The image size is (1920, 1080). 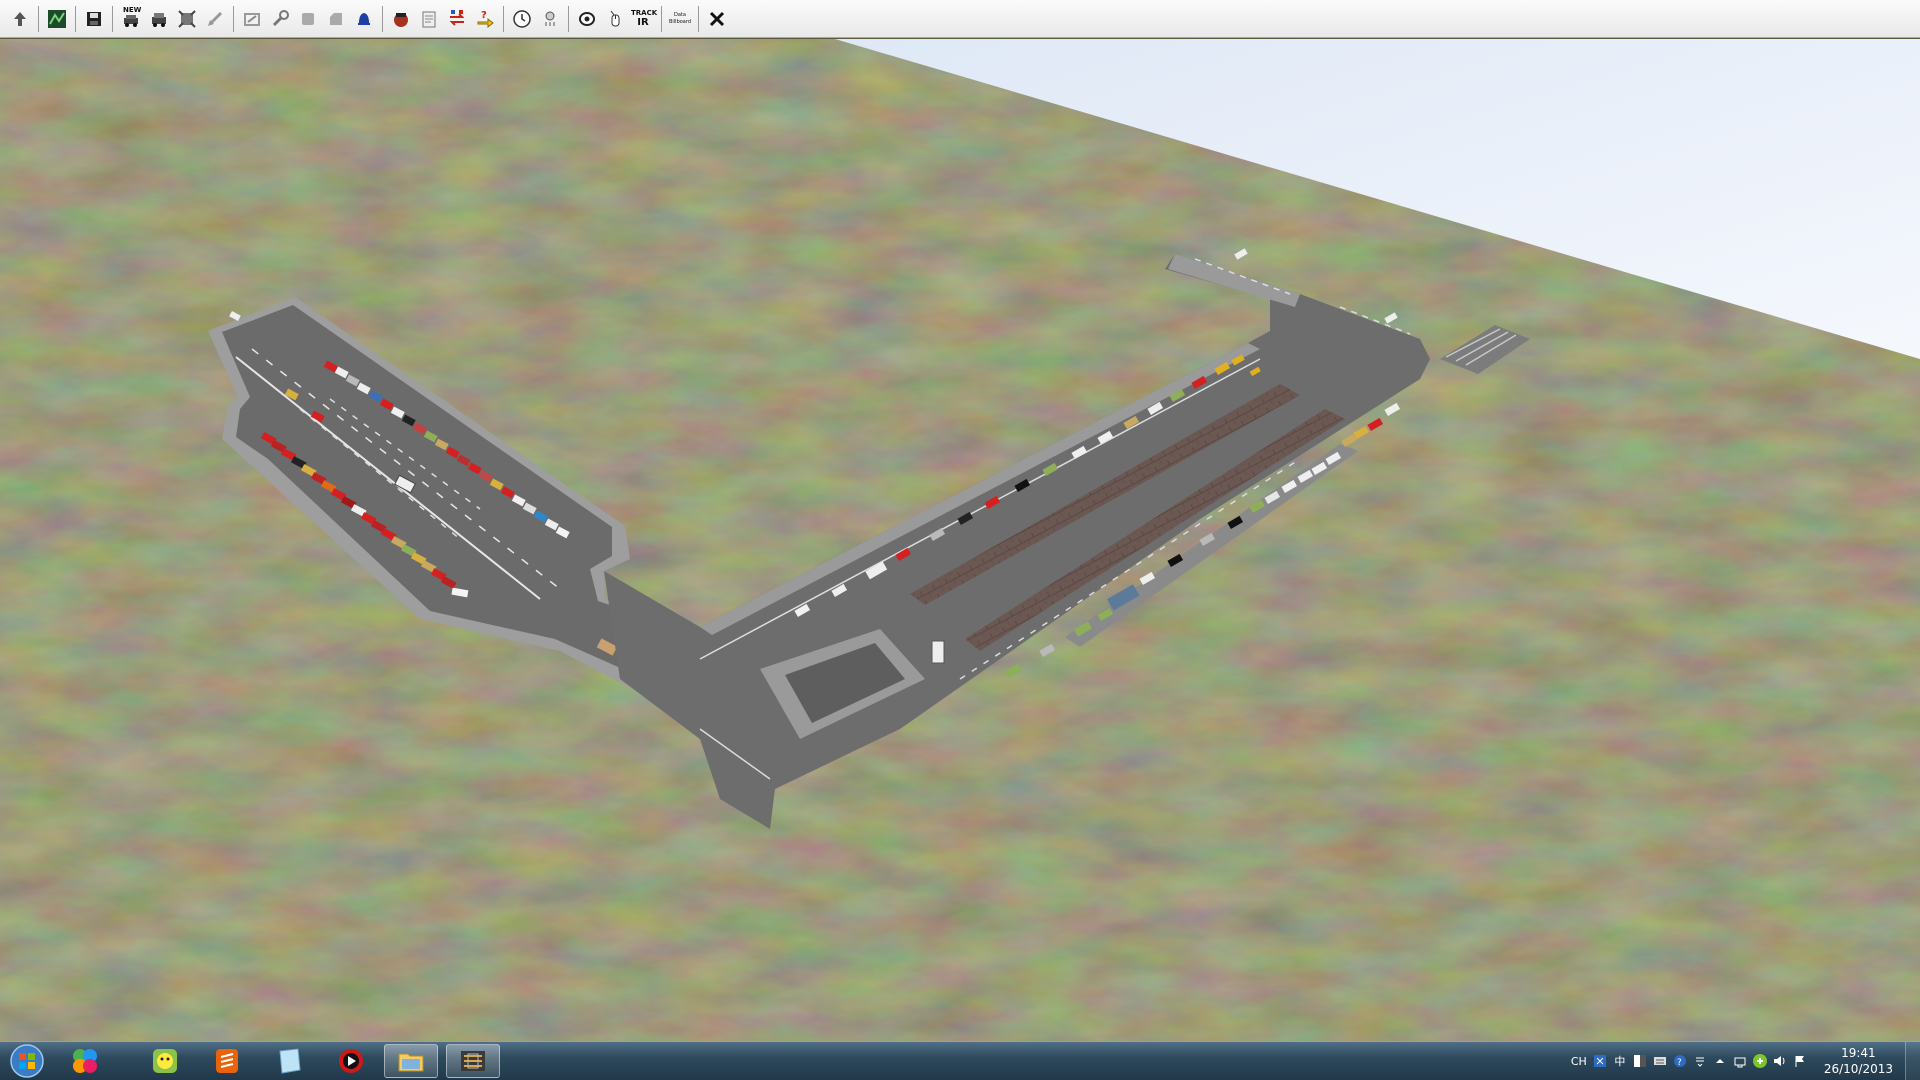 What do you see at coordinates (680, 14) in the screenshot?
I see `data-label-top: Data` at bounding box center [680, 14].